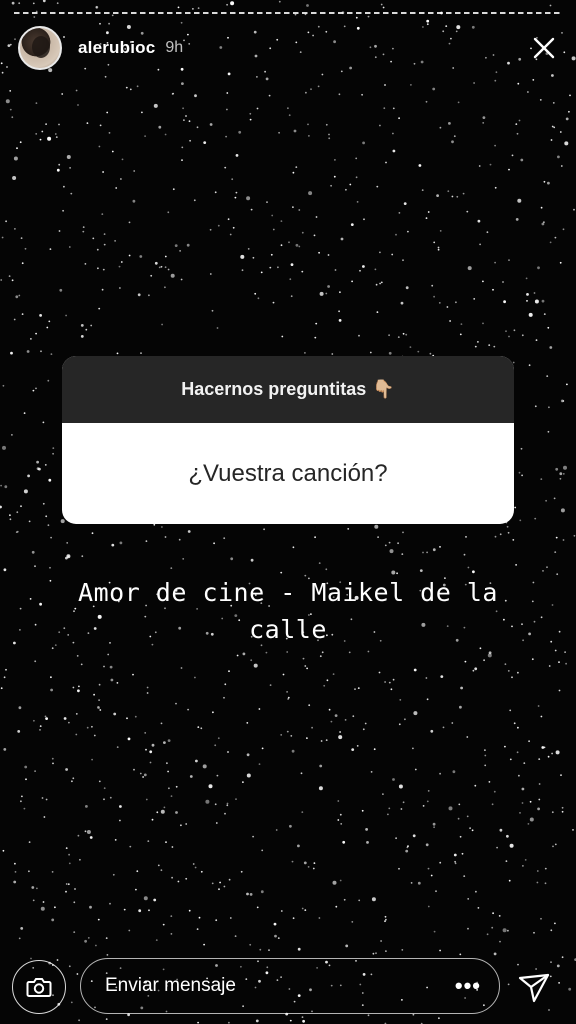 The image size is (576, 1024). Describe the element at coordinates (39, 987) in the screenshot. I see `camera-icon` at that location.